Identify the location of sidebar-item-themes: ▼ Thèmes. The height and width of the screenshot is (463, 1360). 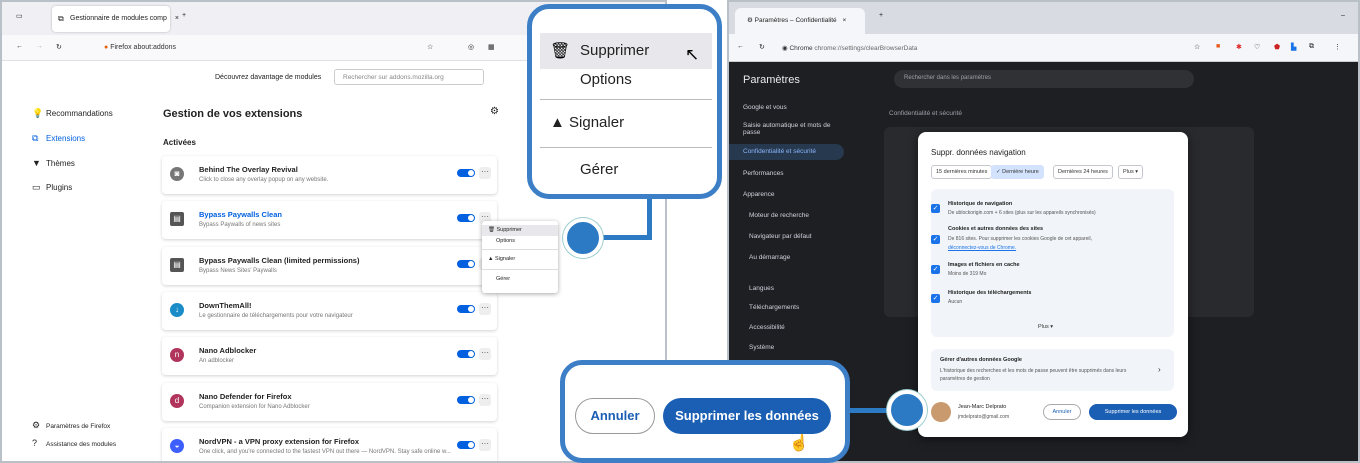
(53, 163).